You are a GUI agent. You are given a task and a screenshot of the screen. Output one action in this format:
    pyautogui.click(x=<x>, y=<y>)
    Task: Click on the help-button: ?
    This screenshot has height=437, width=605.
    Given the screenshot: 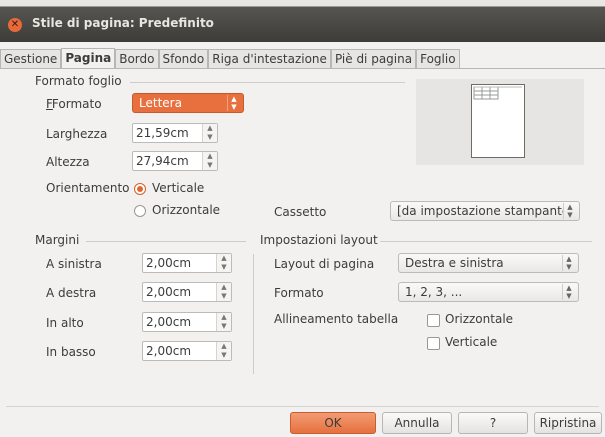 What is the action you would take?
    pyautogui.click(x=493, y=423)
    